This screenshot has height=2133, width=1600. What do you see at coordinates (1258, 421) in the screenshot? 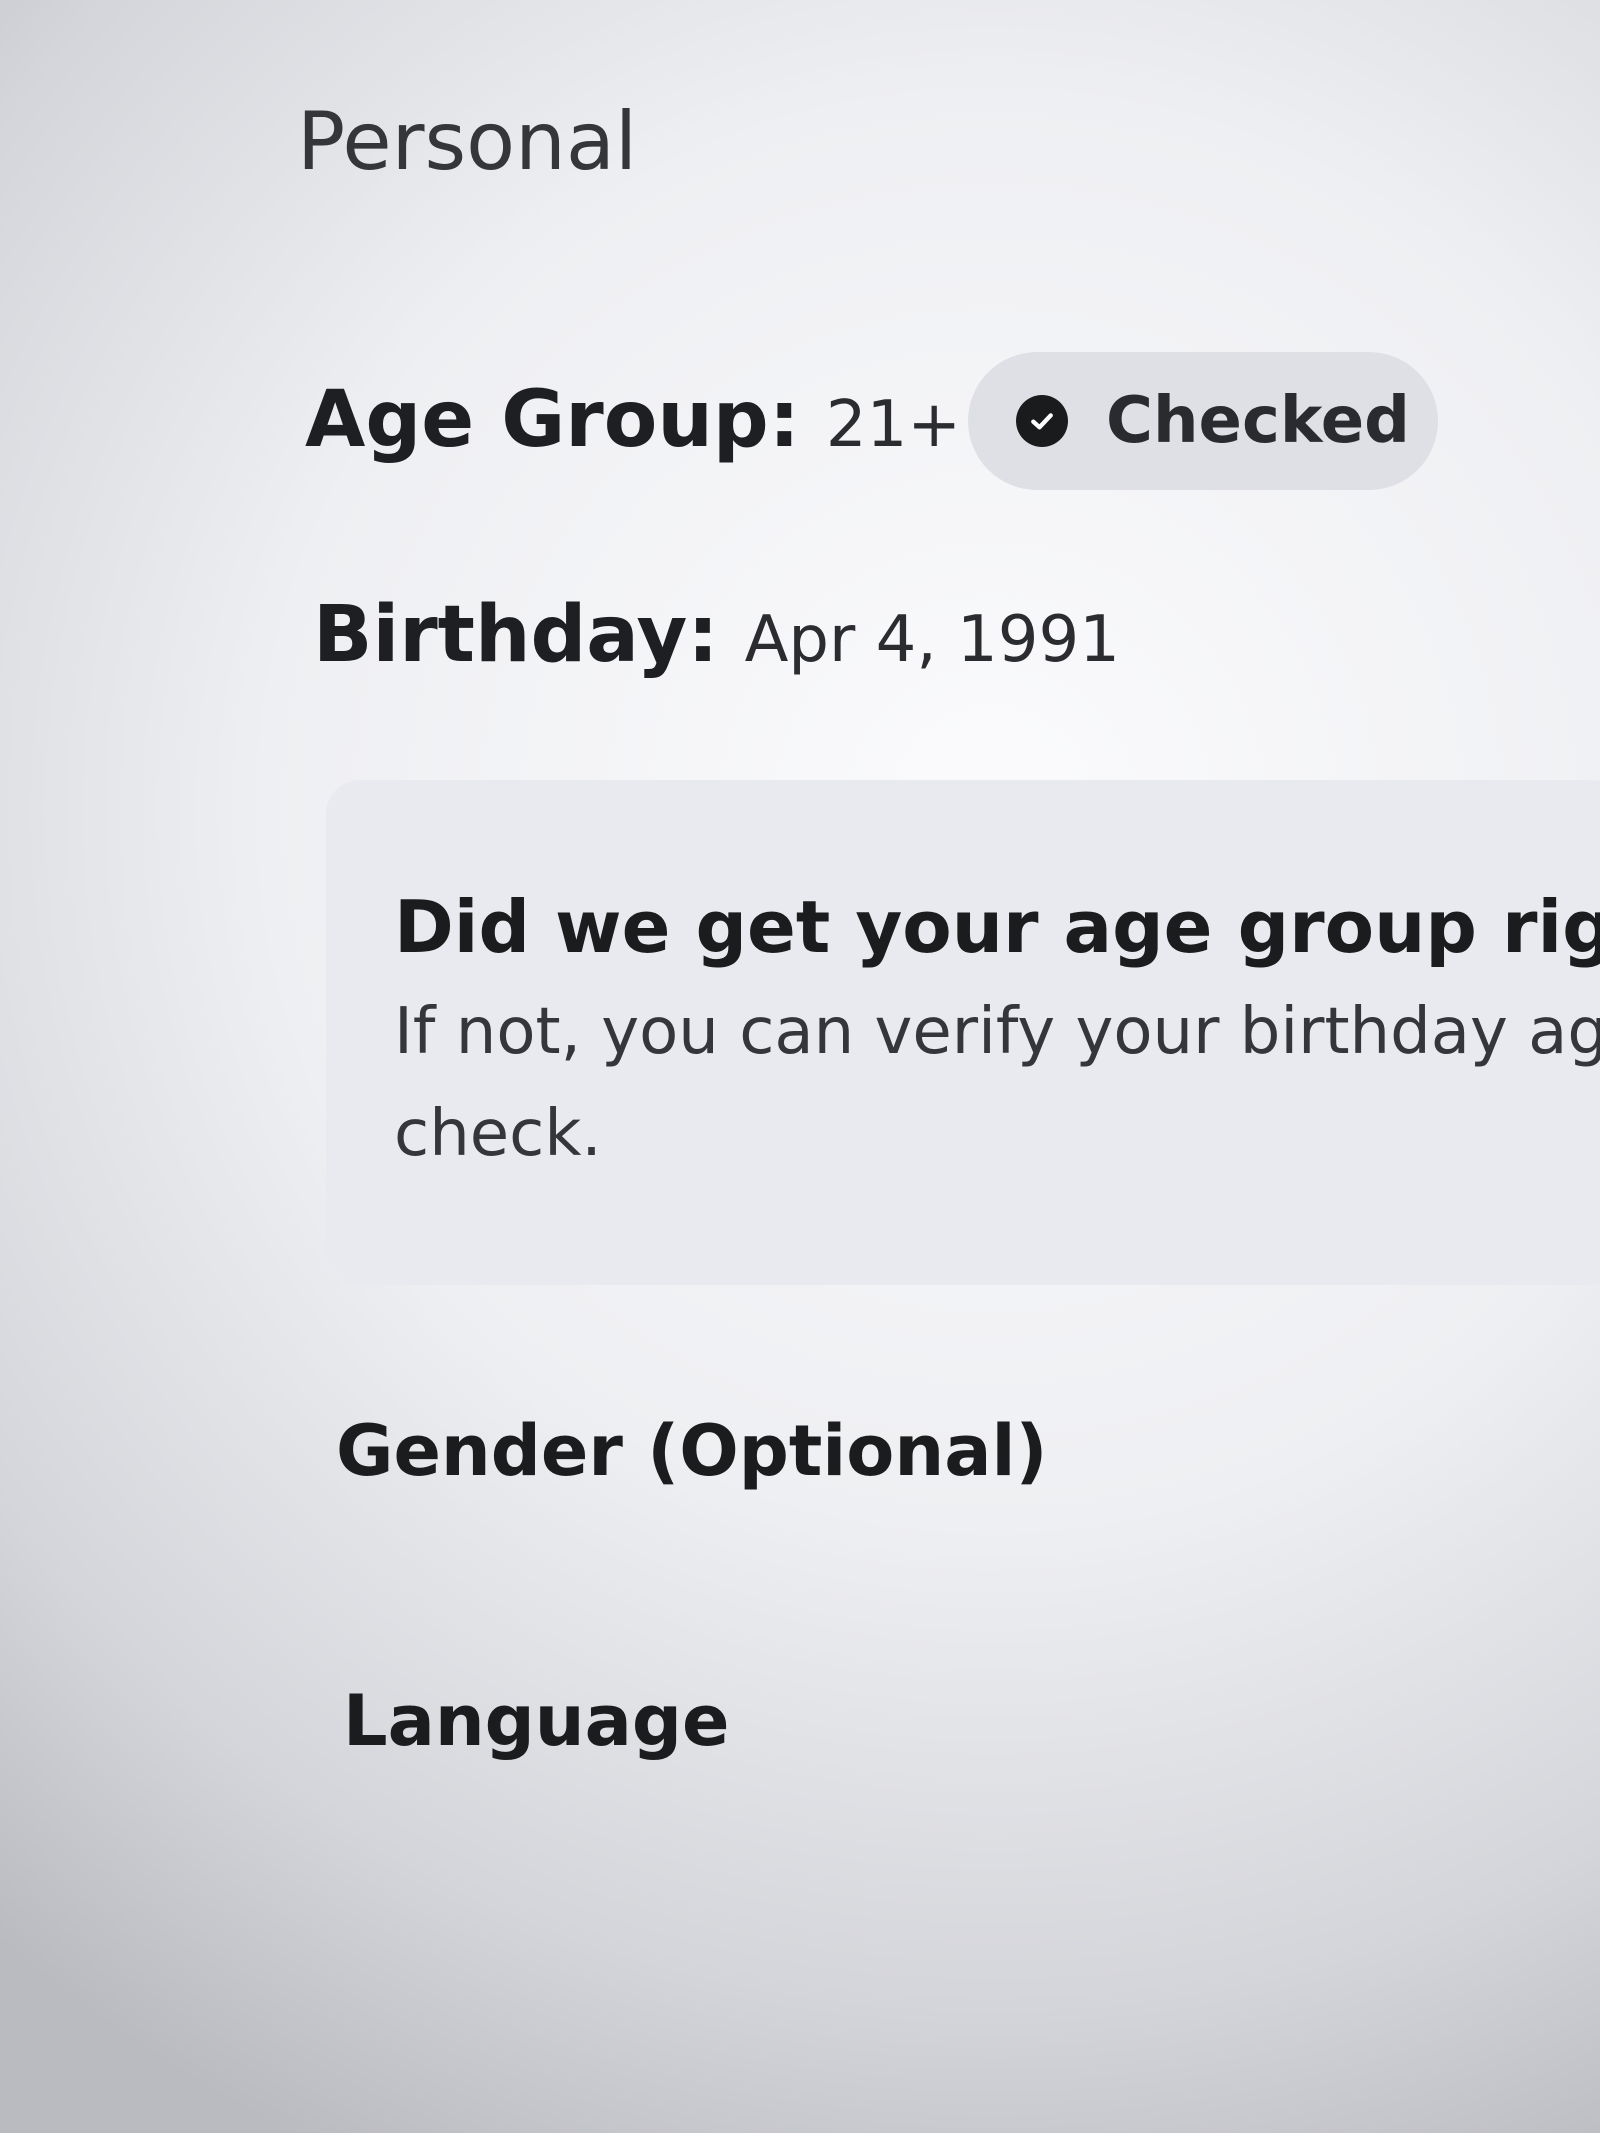
I see `age-check-status-label: Checked` at bounding box center [1258, 421].